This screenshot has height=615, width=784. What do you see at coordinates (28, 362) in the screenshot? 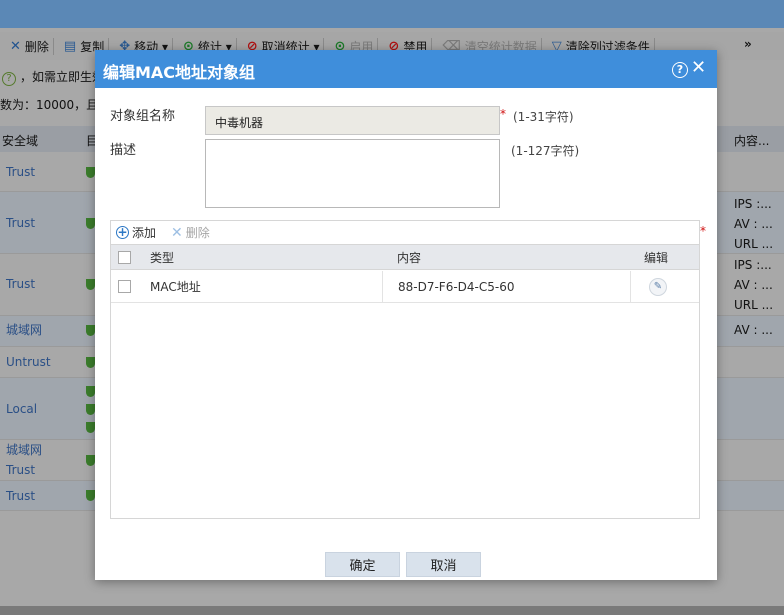
I see `zone-link: Untrust` at bounding box center [28, 362].